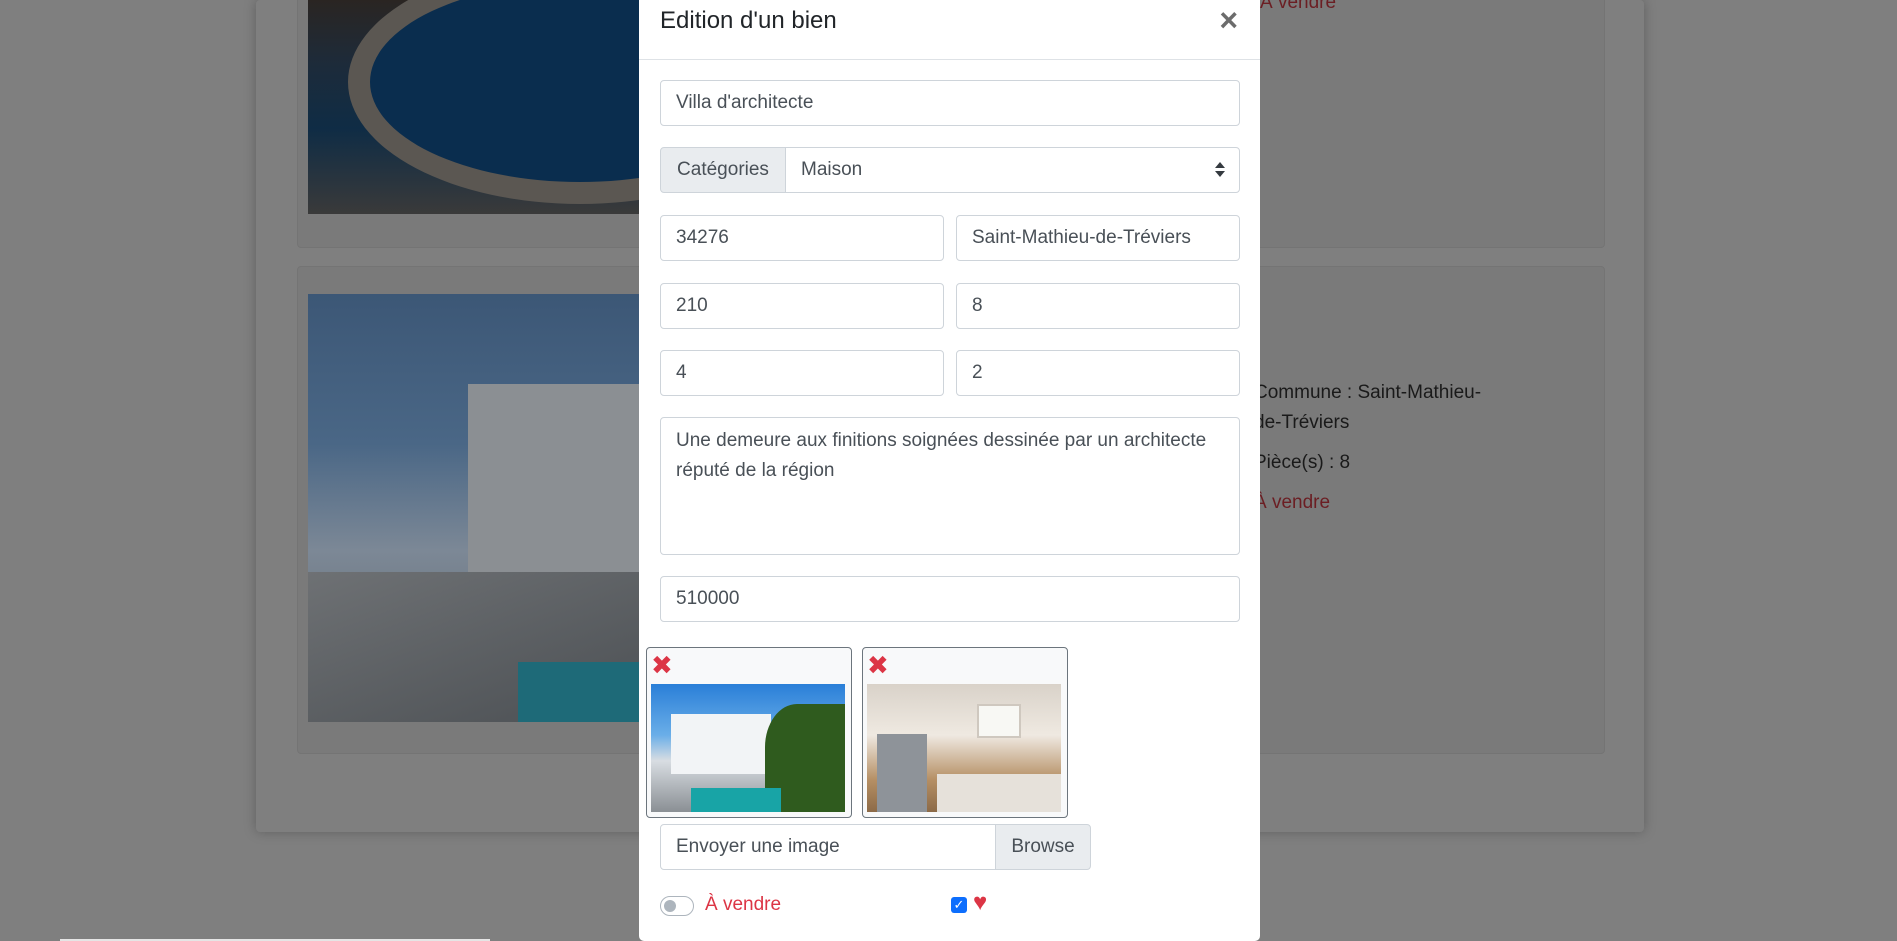 The width and height of the screenshot is (1897, 941). What do you see at coordinates (1220, 170) in the screenshot?
I see `select-arrows-icon` at bounding box center [1220, 170].